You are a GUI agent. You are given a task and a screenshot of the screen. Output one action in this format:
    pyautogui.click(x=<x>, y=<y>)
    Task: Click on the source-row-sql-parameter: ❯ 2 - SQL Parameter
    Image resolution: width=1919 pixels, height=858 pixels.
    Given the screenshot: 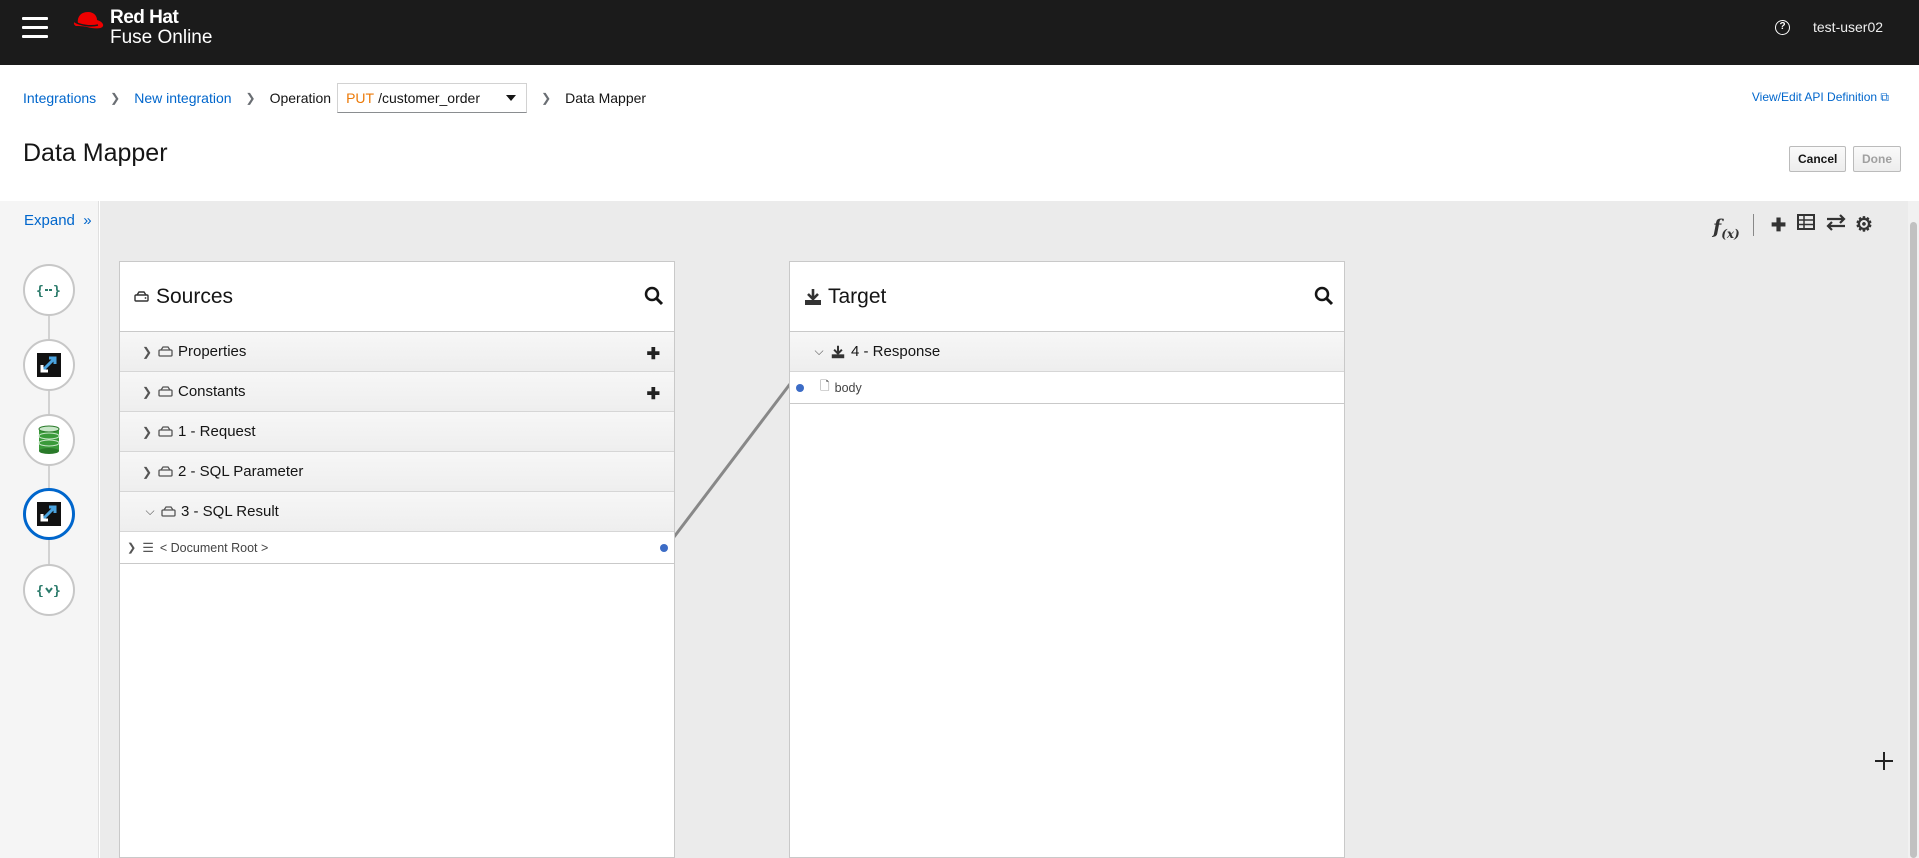 What is the action you would take?
    pyautogui.click(x=397, y=472)
    